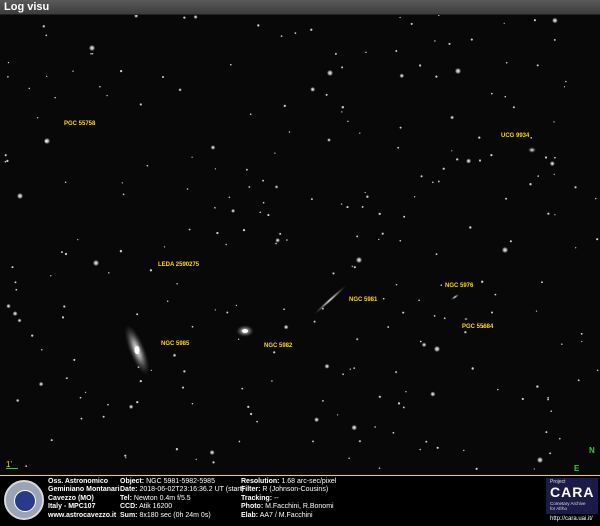 This screenshot has width=600, height=526. I want to click on galaxy-ngc-5985-core, so click(137, 350).